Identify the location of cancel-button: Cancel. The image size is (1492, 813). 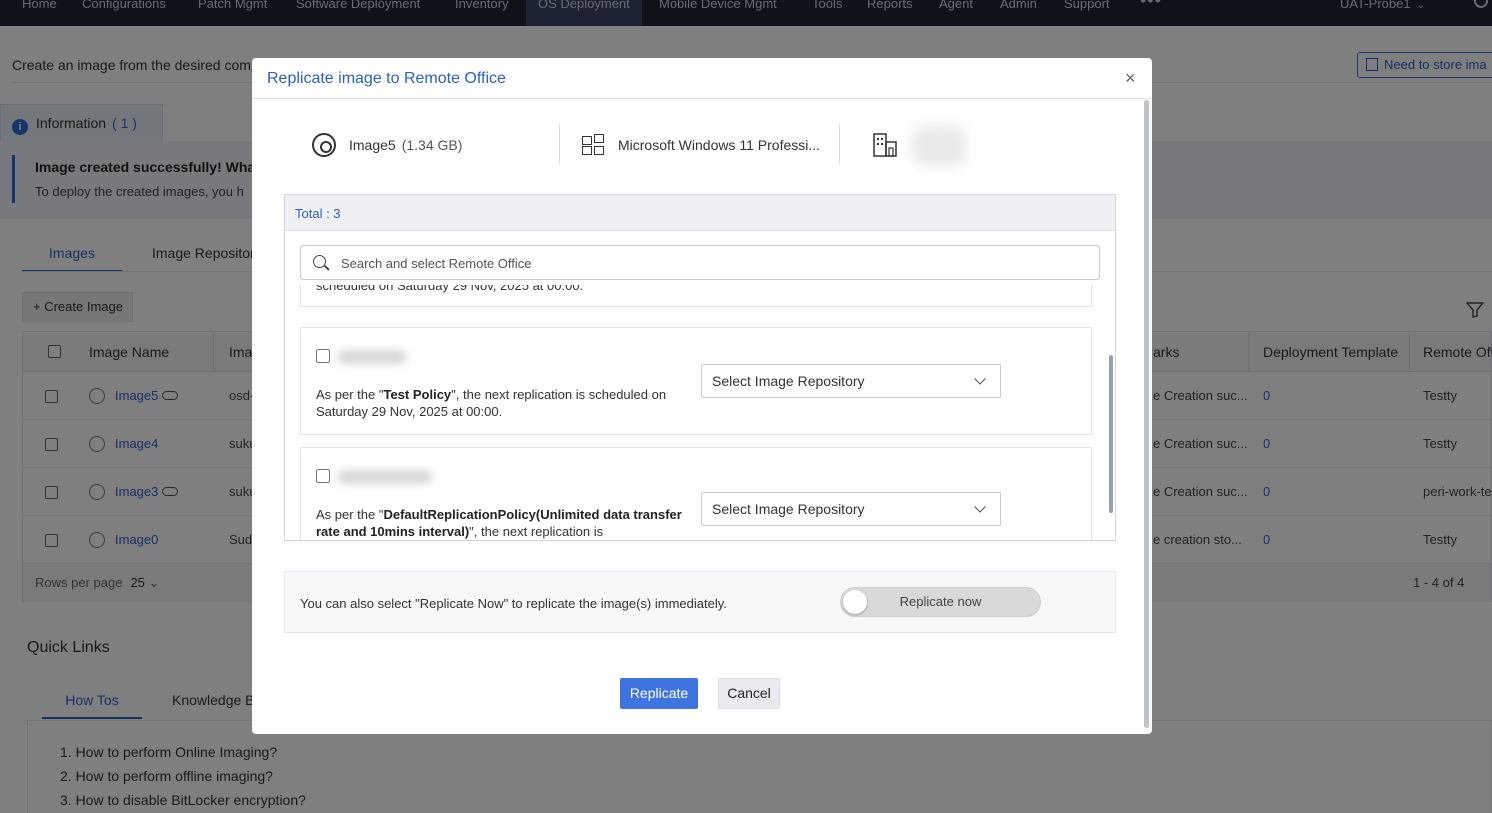
(749, 693).